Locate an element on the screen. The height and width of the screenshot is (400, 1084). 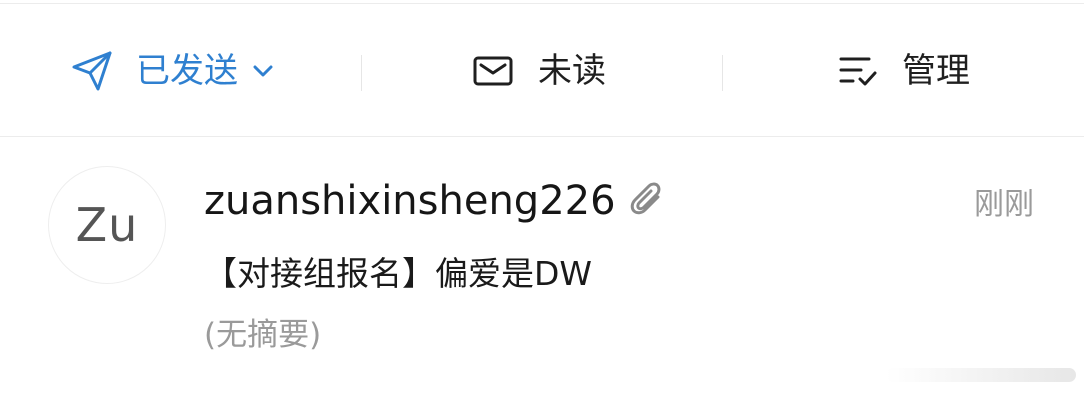
envelope-icon is located at coordinates (493, 71).